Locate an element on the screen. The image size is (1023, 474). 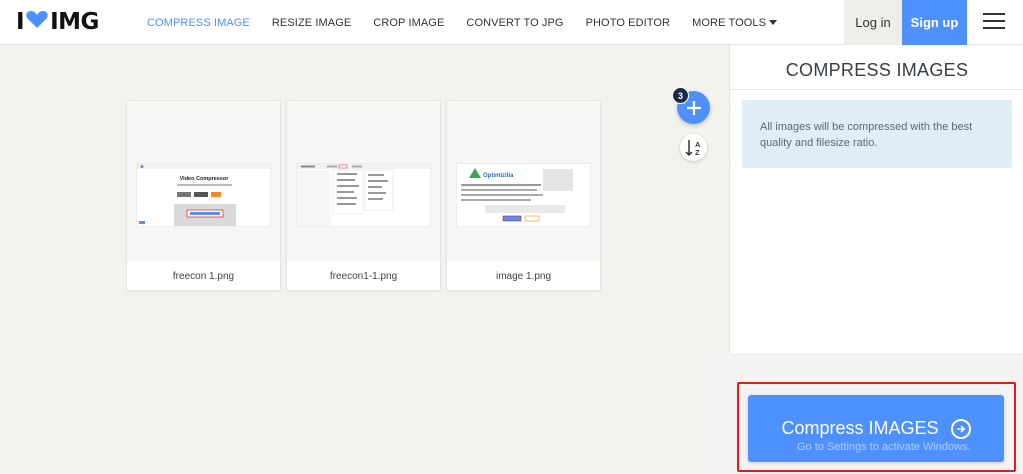
logo-text-left: I is located at coordinates (20, 22).